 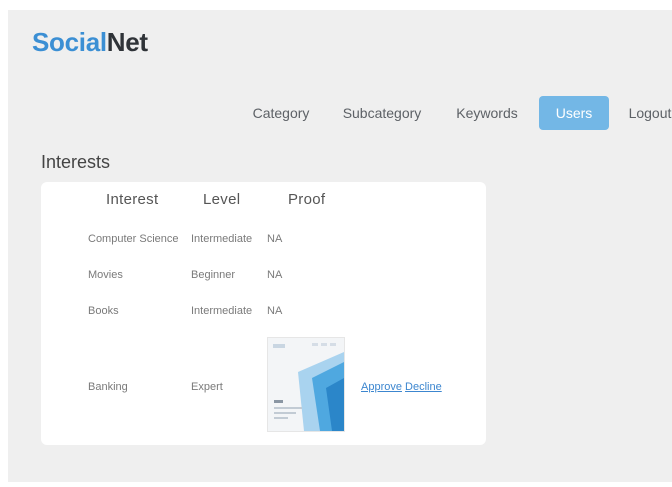 I want to click on cell-interest: Banking, so click(x=108, y=387).